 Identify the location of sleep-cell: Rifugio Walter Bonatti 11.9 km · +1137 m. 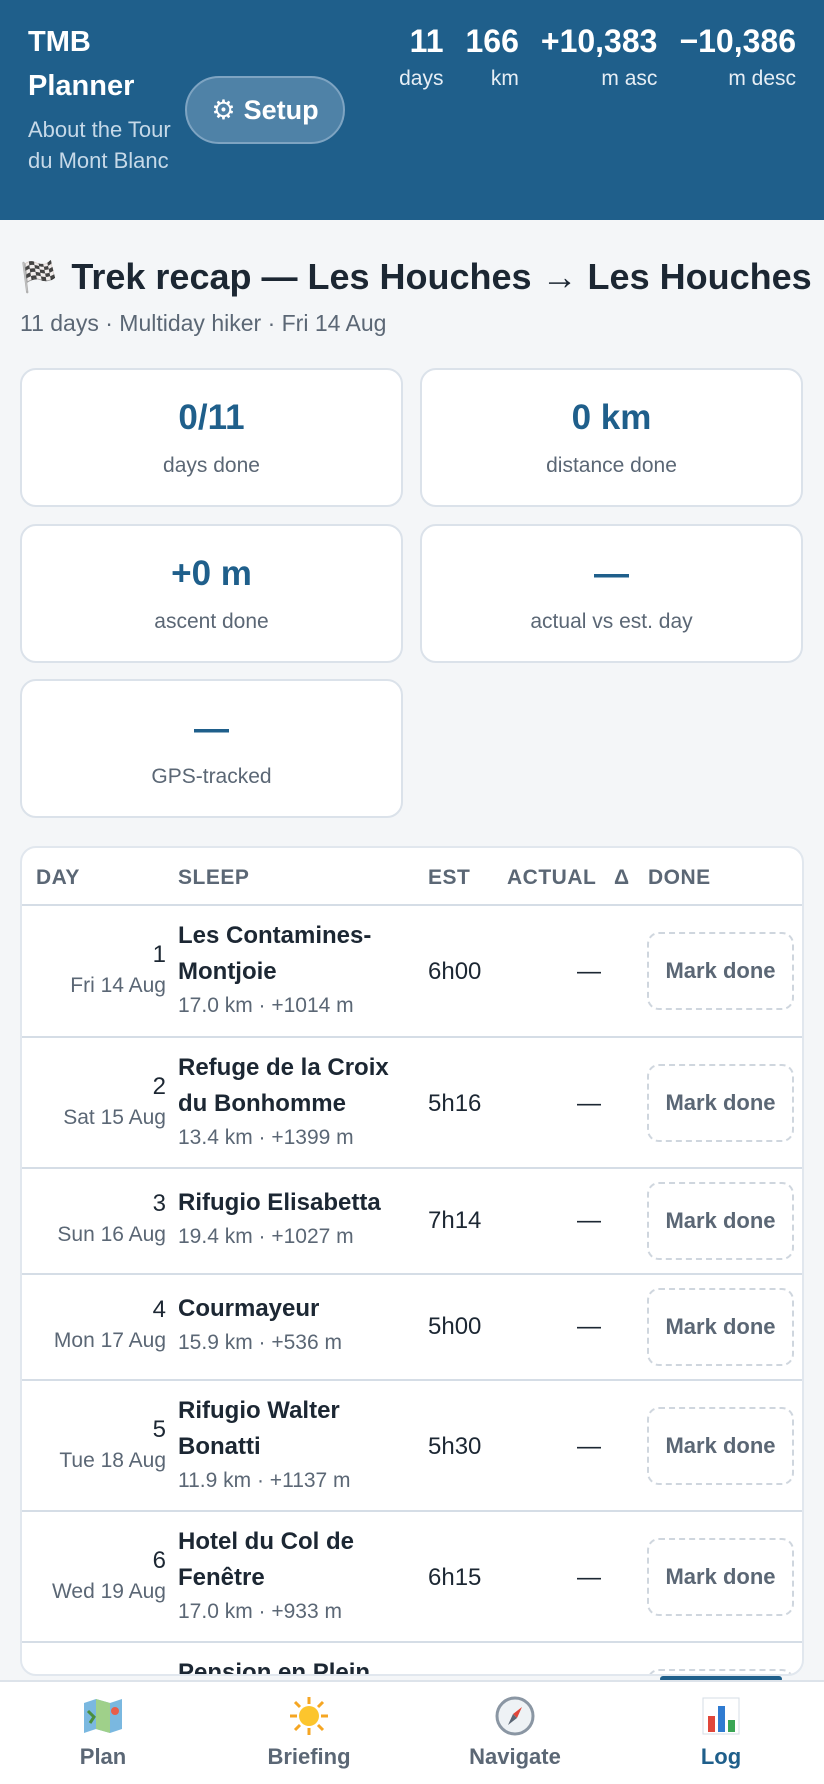
(290, 1445).